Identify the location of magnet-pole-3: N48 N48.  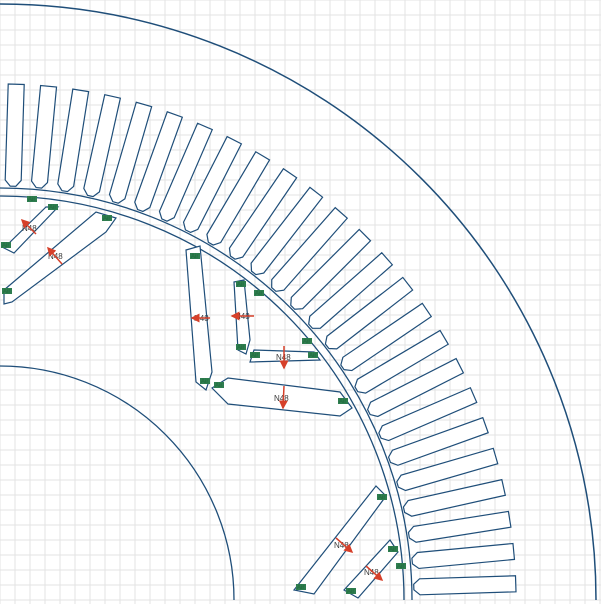
(345, 542).